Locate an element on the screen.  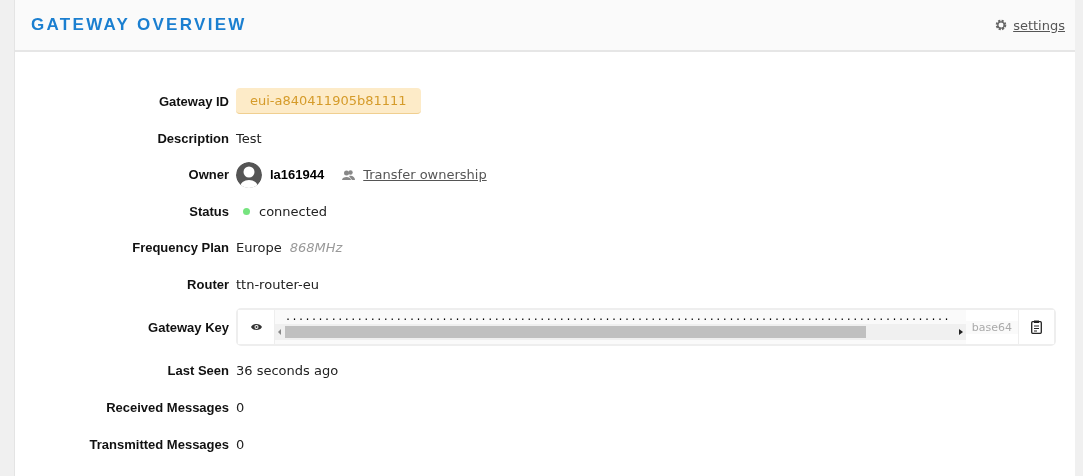
field-value: Test is located at coordinates (249, 138).